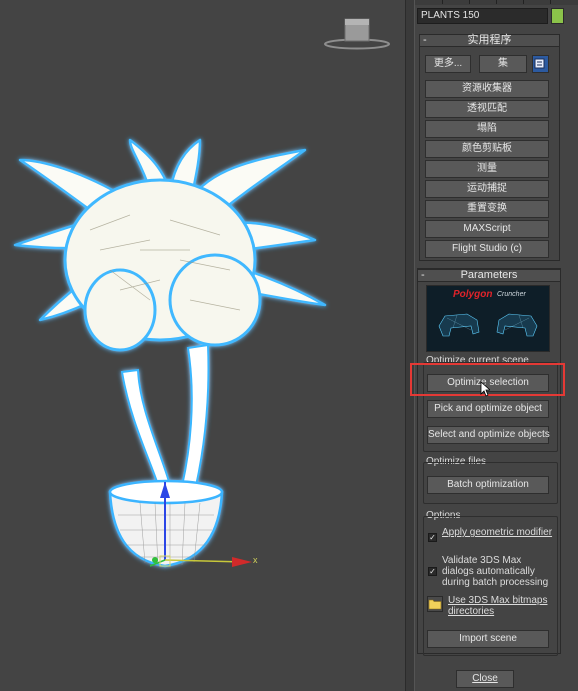  What do you see at coordinates (482, 16) in the screenshot?
I see `object-name-field: PLANTS 150` at bounding box center [482, 16].